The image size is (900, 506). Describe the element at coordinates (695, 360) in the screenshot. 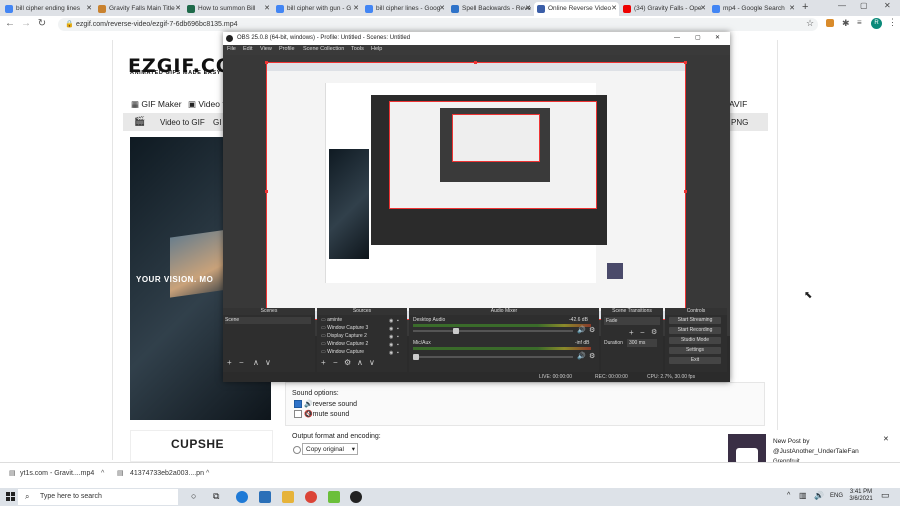

I see `exit-button: Exit` at that location.